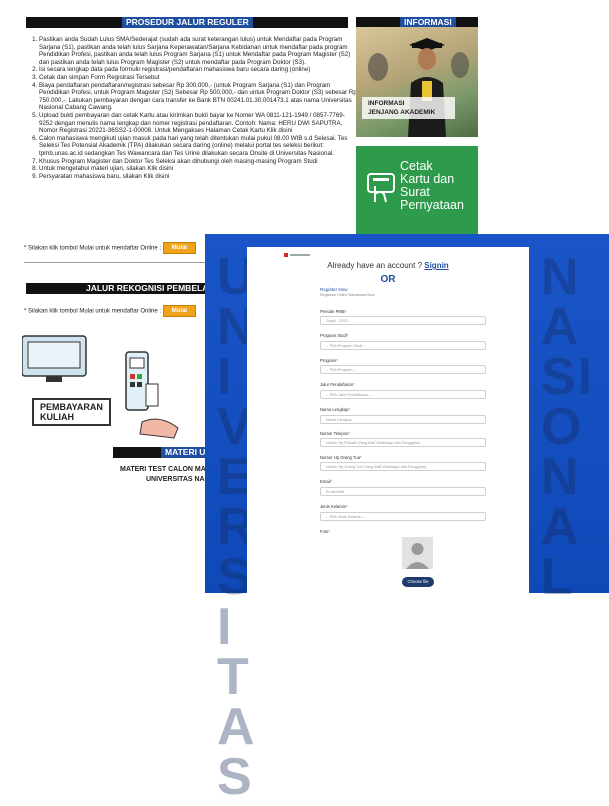 The width and height of the screenshot is (609, 806). What do you see at coordinates (153, 288) in the screenshot?
I see `rekognisi-title: JALUR REKOGNISI PEMBELAJA` at bounding box center [153, 288].